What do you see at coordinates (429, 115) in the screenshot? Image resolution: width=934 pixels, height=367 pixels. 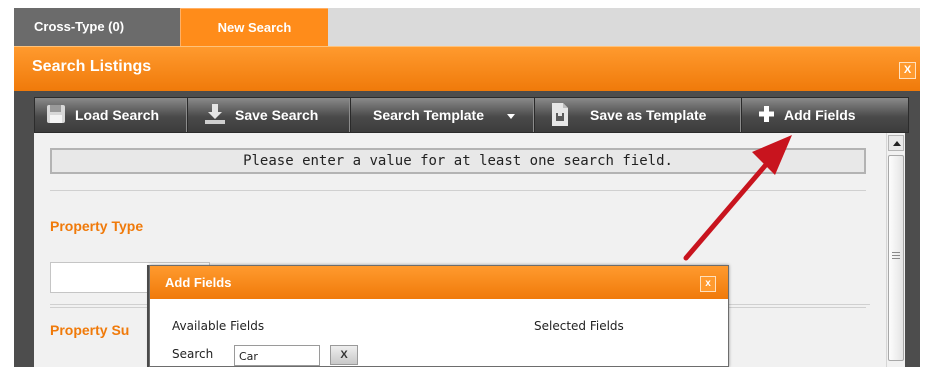 I see `search-template-label: Search Template` at bounding box center [429, 115].